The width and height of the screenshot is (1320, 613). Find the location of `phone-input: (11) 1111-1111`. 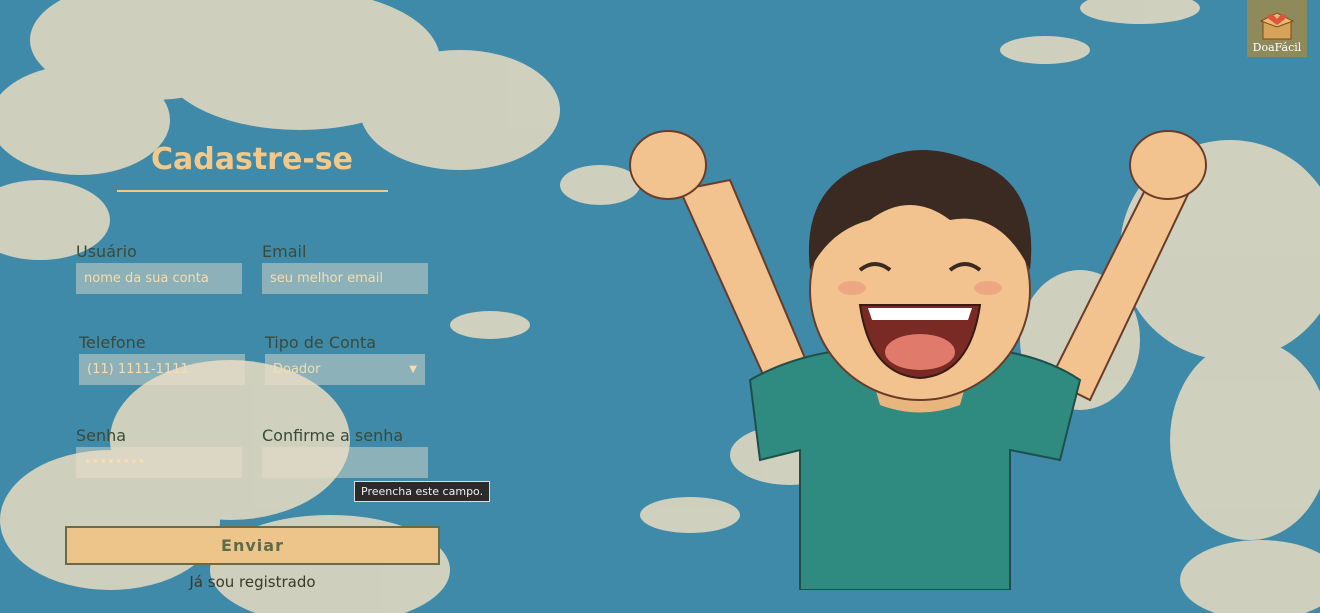

phone-input: (11) 1111-1111 is located at coordinates (162, 369).